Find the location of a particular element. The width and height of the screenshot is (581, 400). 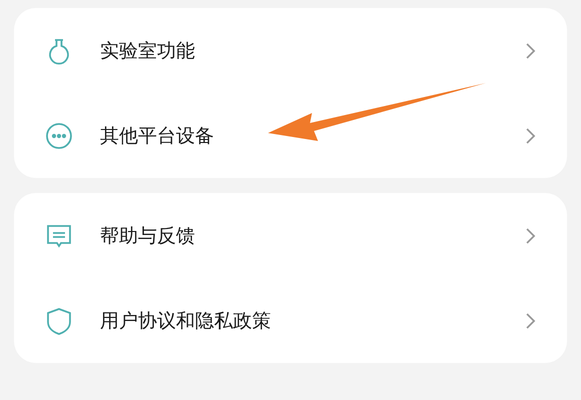

menu-item: 其他平台设备 is located at coordinates (312, 135).